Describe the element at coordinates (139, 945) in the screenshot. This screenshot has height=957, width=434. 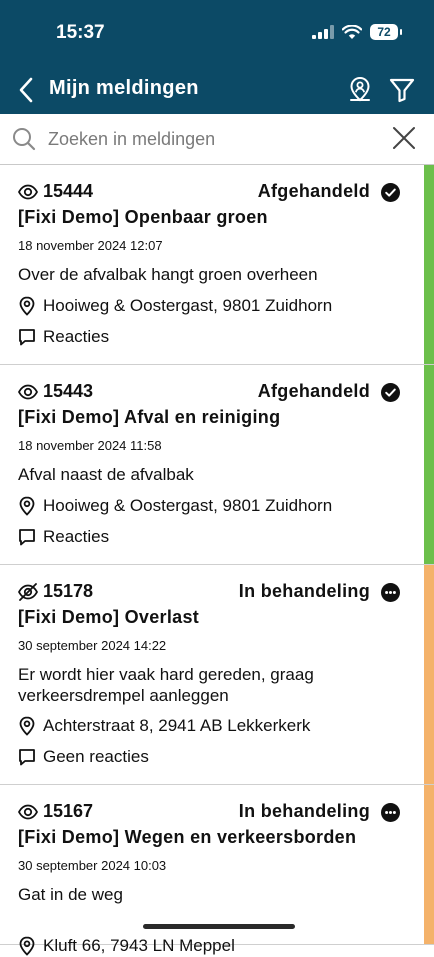
I see `location-text: Kluft 66, 7943 LN Meppel` at that location.